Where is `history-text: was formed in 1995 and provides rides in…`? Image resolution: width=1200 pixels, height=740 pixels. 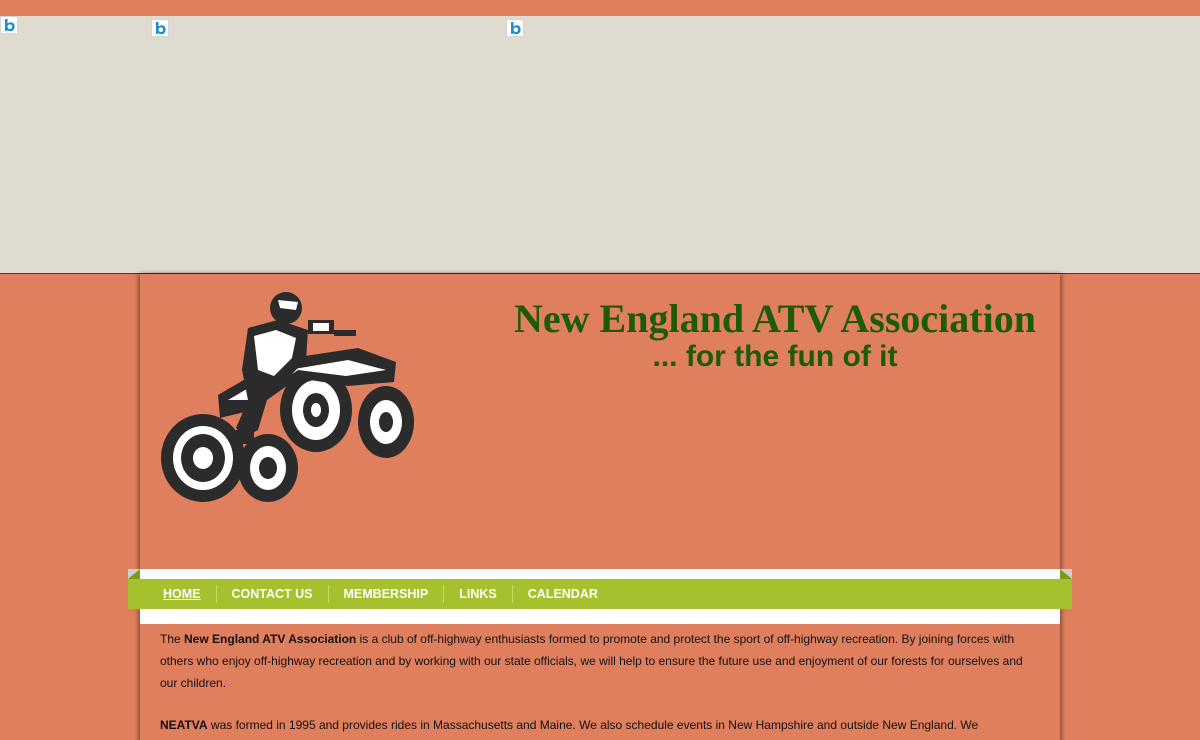
history-text: was formed in 1995 and provides rides in… is located at coordinates (593, 725).